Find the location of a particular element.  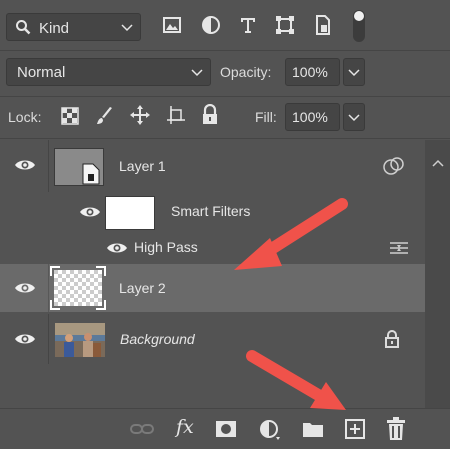

arrow-to-new-layer-button is located at coordinates (296, 380).